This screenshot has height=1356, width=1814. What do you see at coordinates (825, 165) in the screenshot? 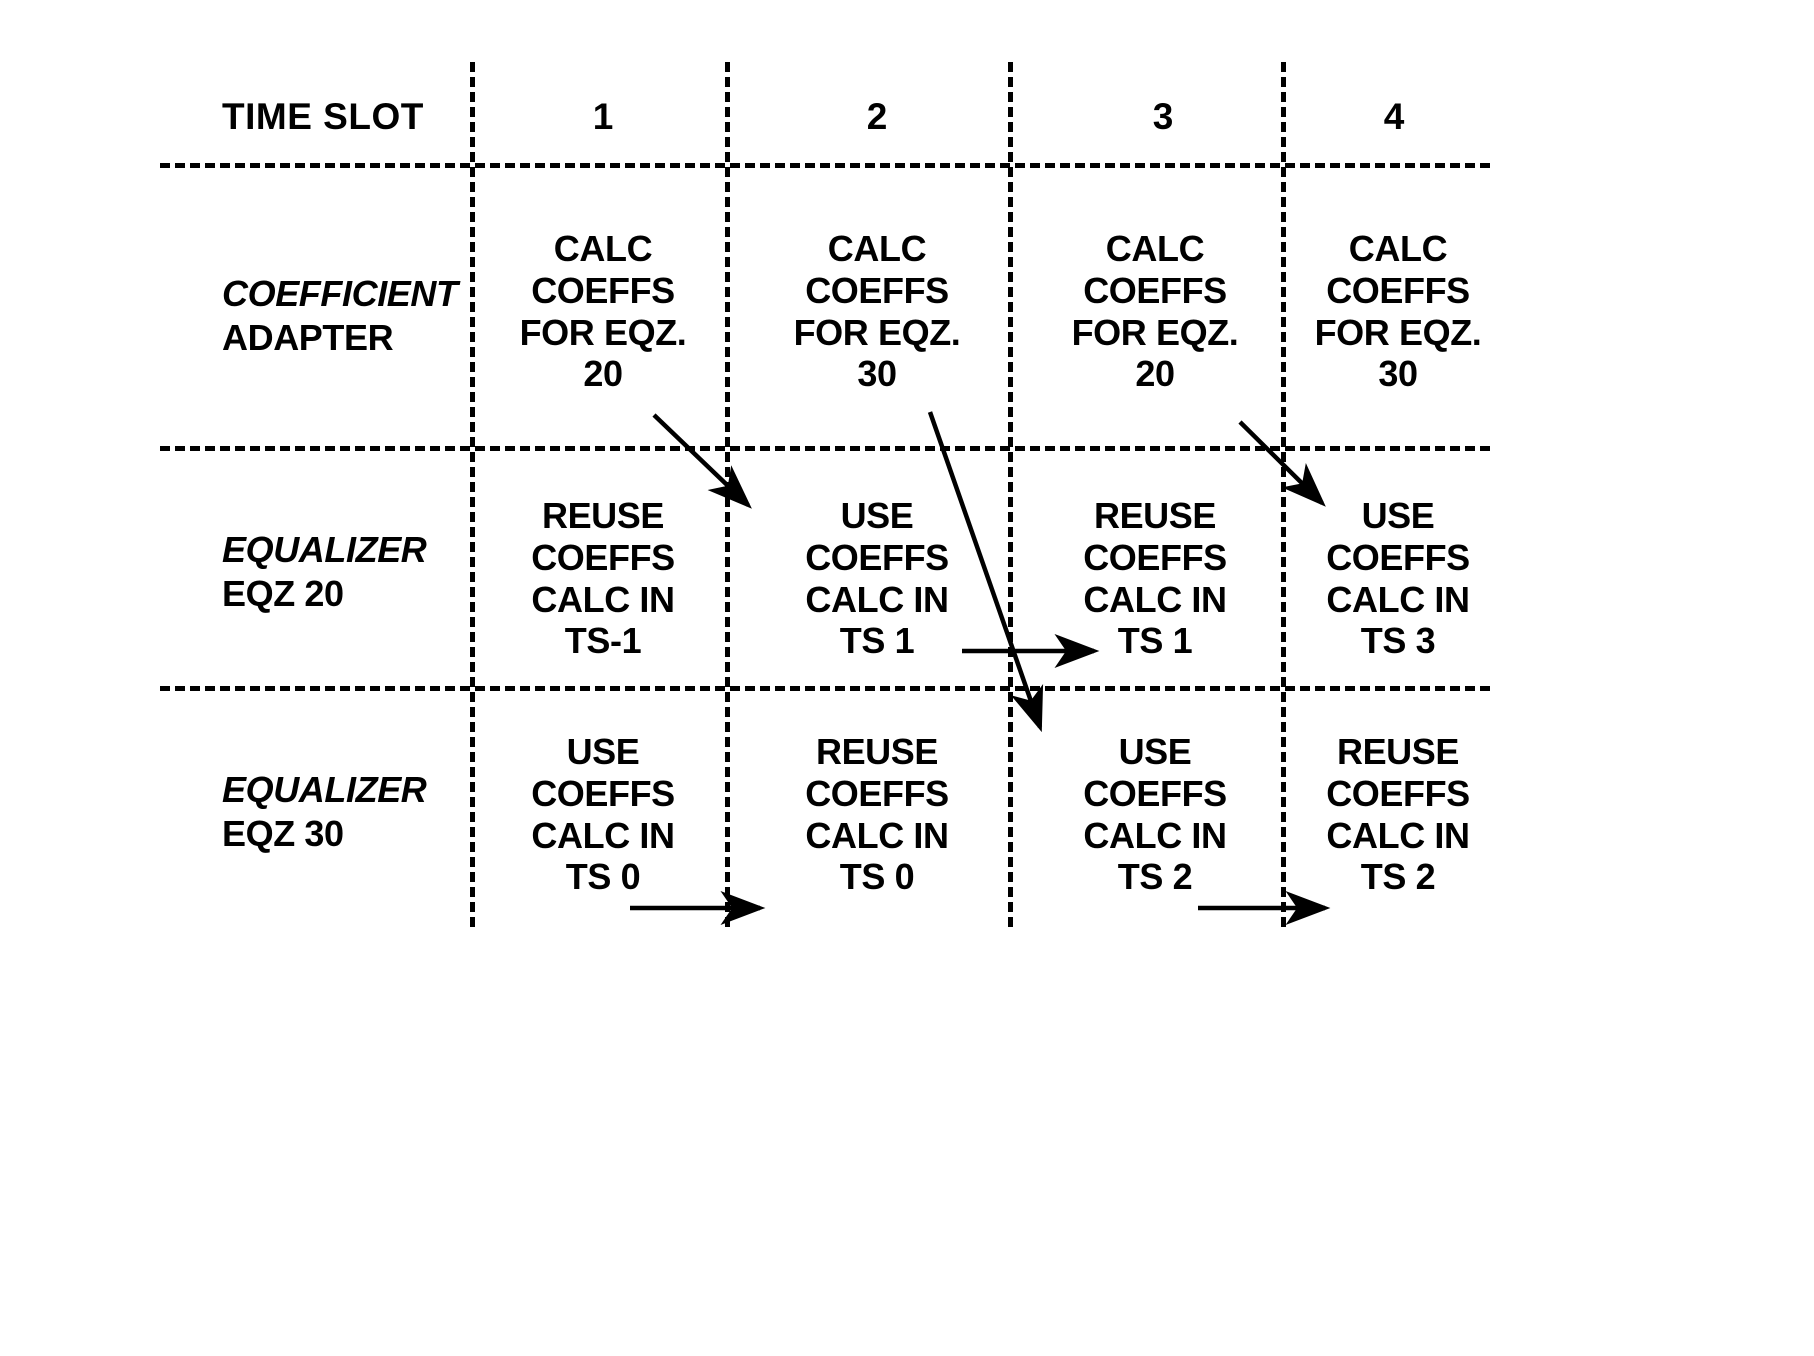
I see `header-row-divider` at bounding box center [825, 165].